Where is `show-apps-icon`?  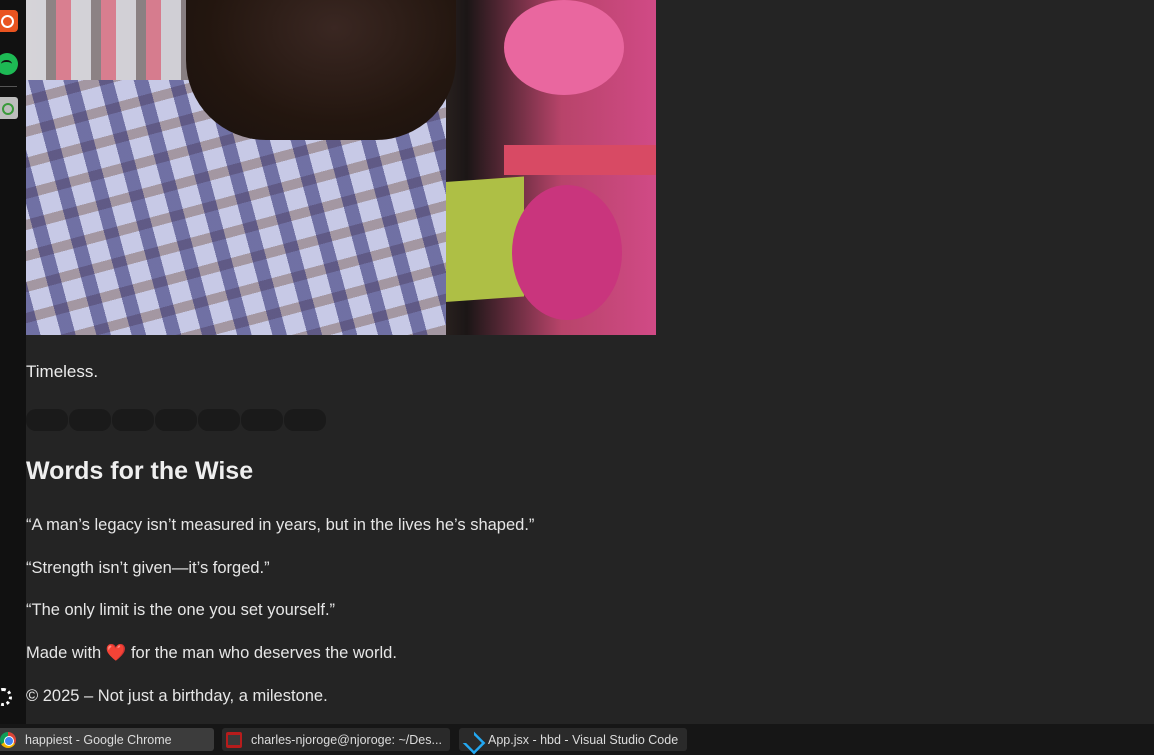
show-apps-icon is located at coordinates (6, 697).